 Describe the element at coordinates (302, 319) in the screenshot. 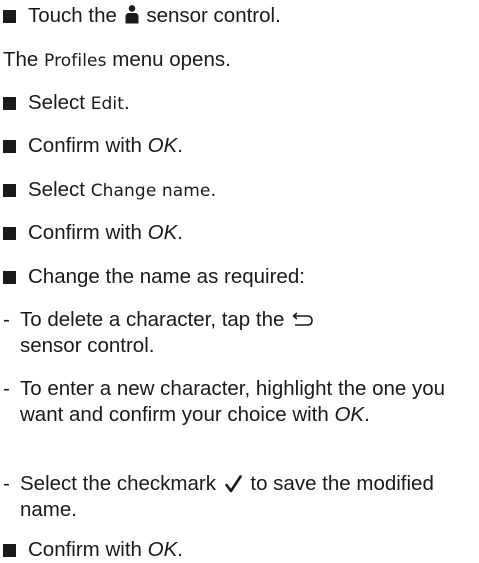

I see `back-arrow-icon` at that location.